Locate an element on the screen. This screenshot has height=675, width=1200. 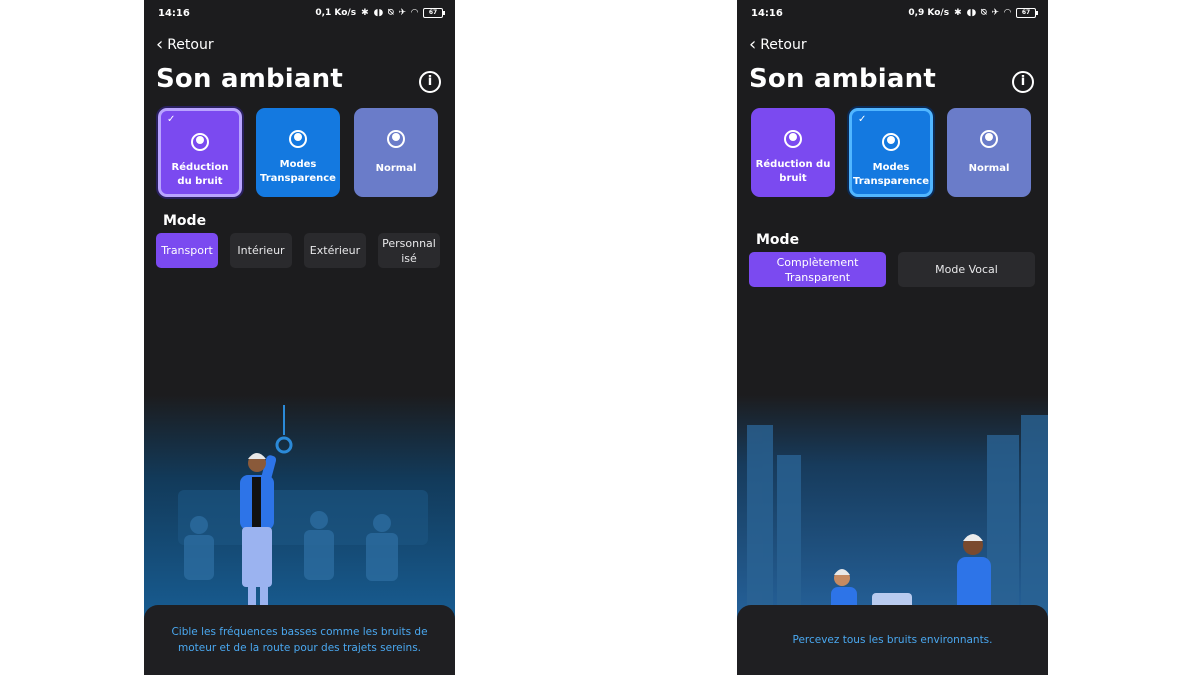
mode-description: Percevez tous les bruits environnants. is located at coordinates (892, 640).